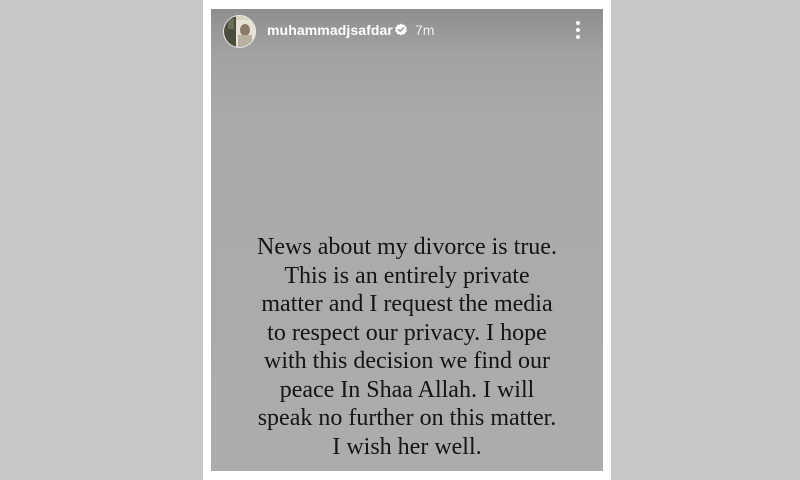 Image resolution: width=800 pixels, height=480 pixels. I want to click on verified-badge-icon, so click(401, 29).